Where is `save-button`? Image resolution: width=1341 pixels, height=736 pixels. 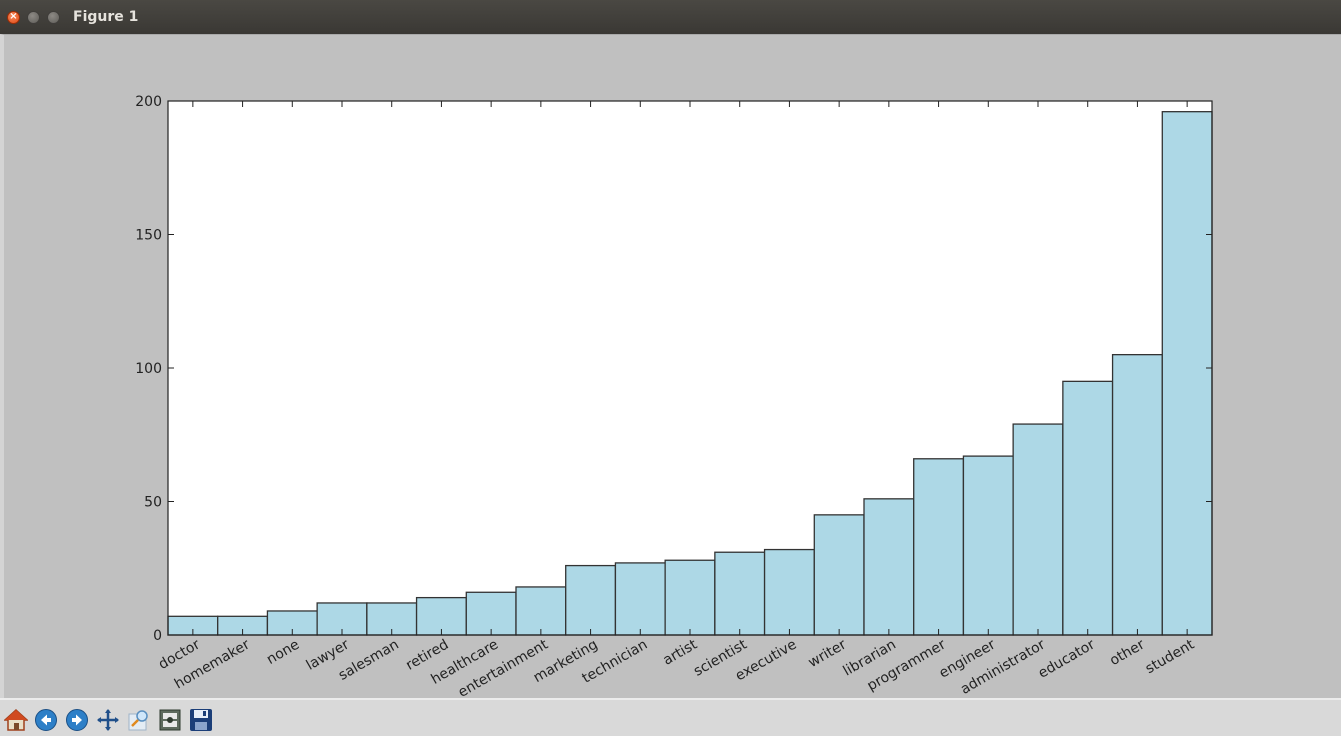 save-button is located at coordinates (201, 720).